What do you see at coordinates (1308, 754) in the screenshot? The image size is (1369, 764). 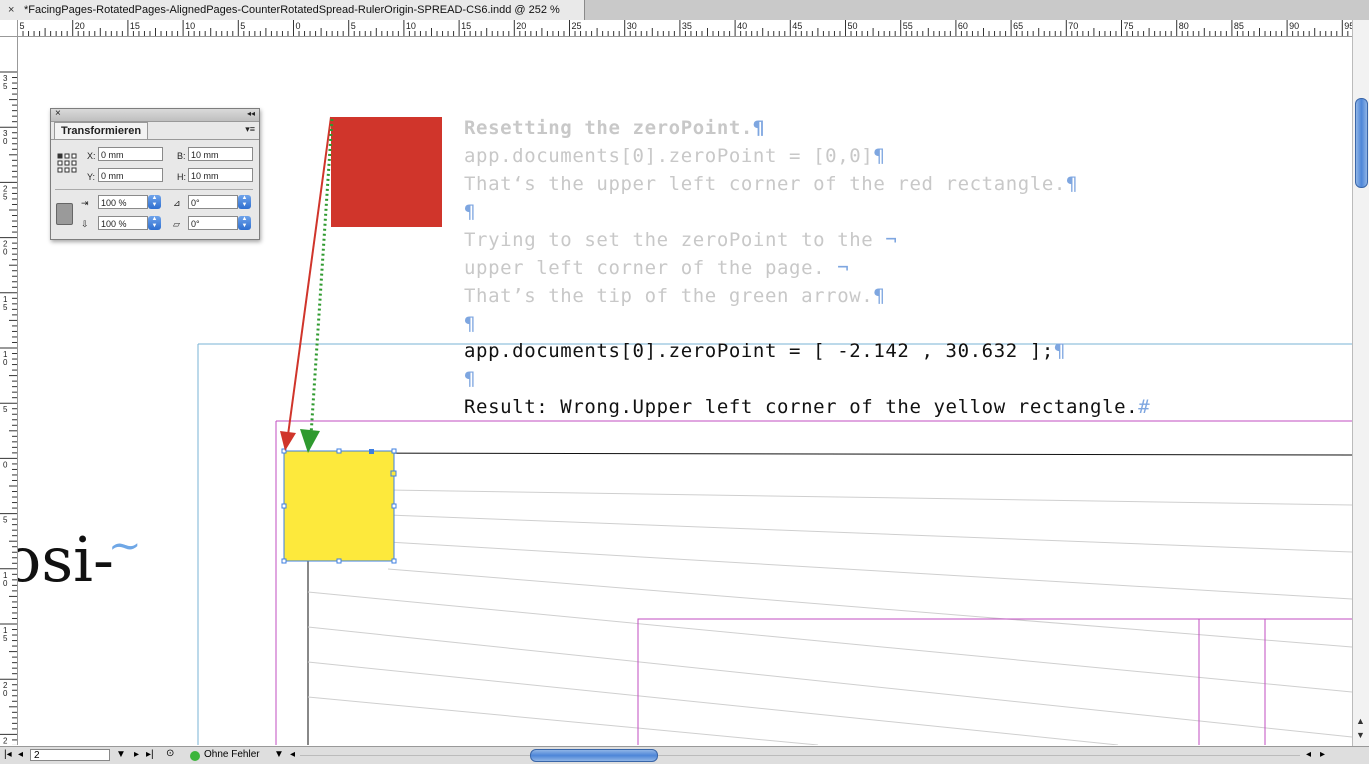 I see `scroll-left-arrow-icon: ◂` at bounding box center [1308, 754].